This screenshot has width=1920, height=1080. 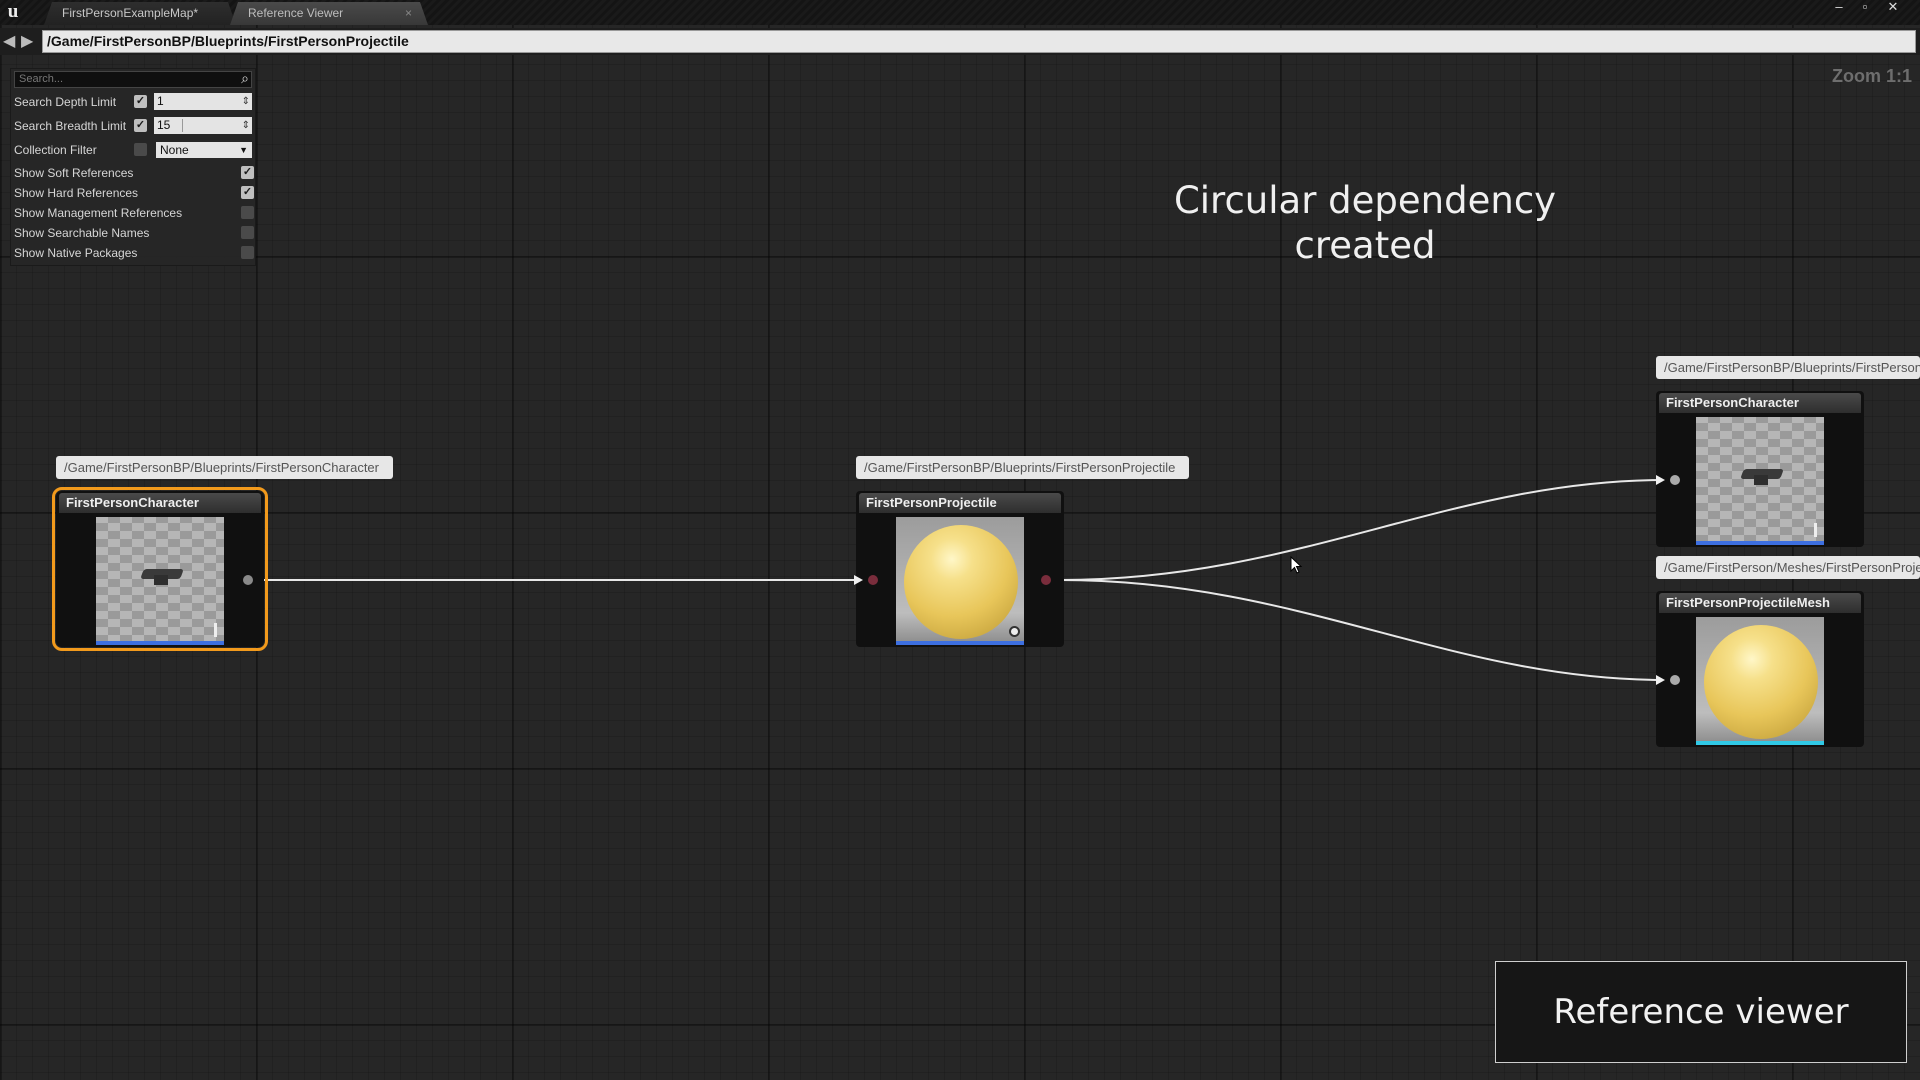 I want to click on node-firstpersonprojectile: FirstPersonProjectile, so click(x=959, y=569).